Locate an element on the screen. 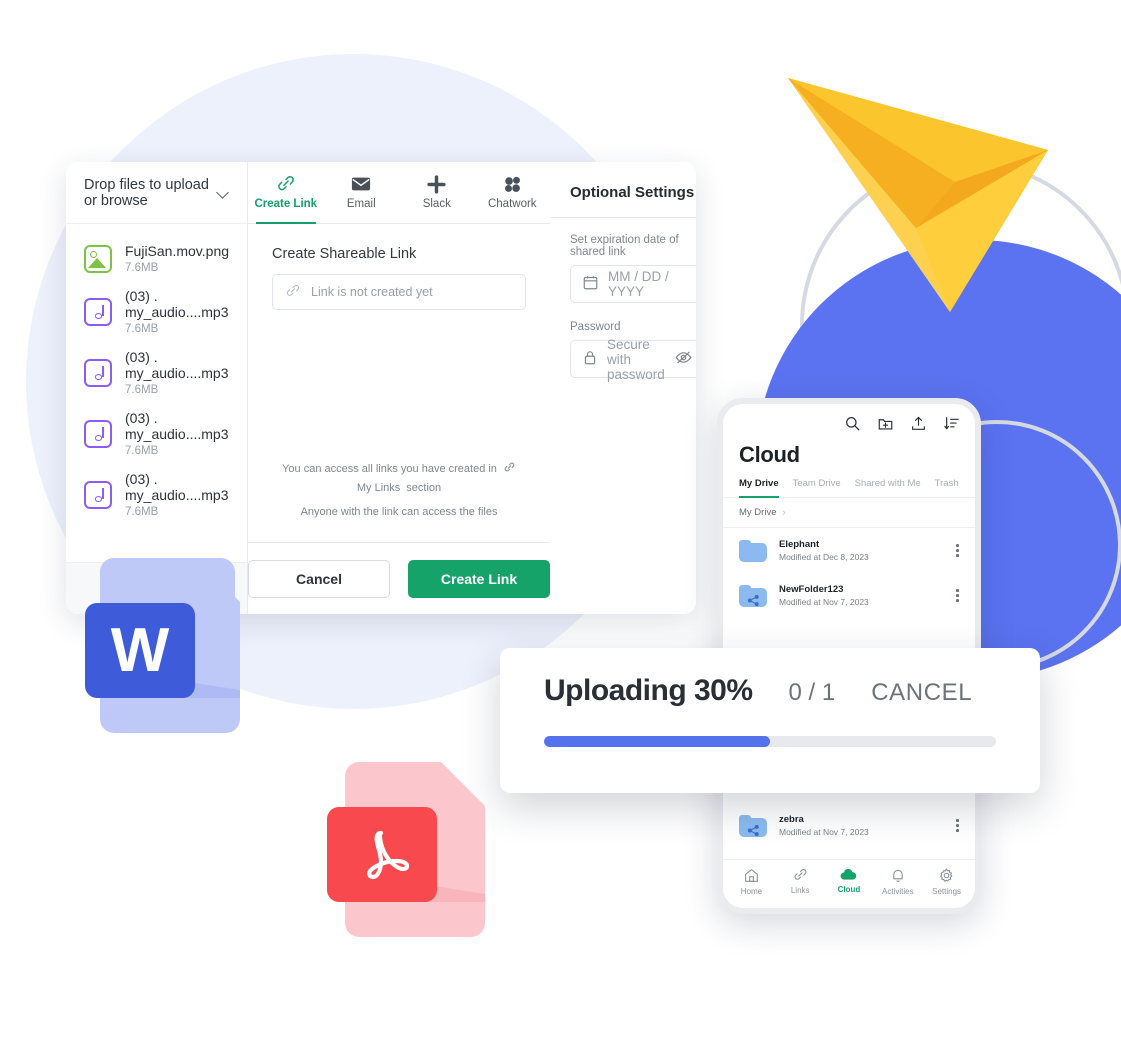 This screenshot has width=1121, height=1049. mobile-bottom-nav: Home Links Cloud Activities Settings is located at coordinates (849, 883).